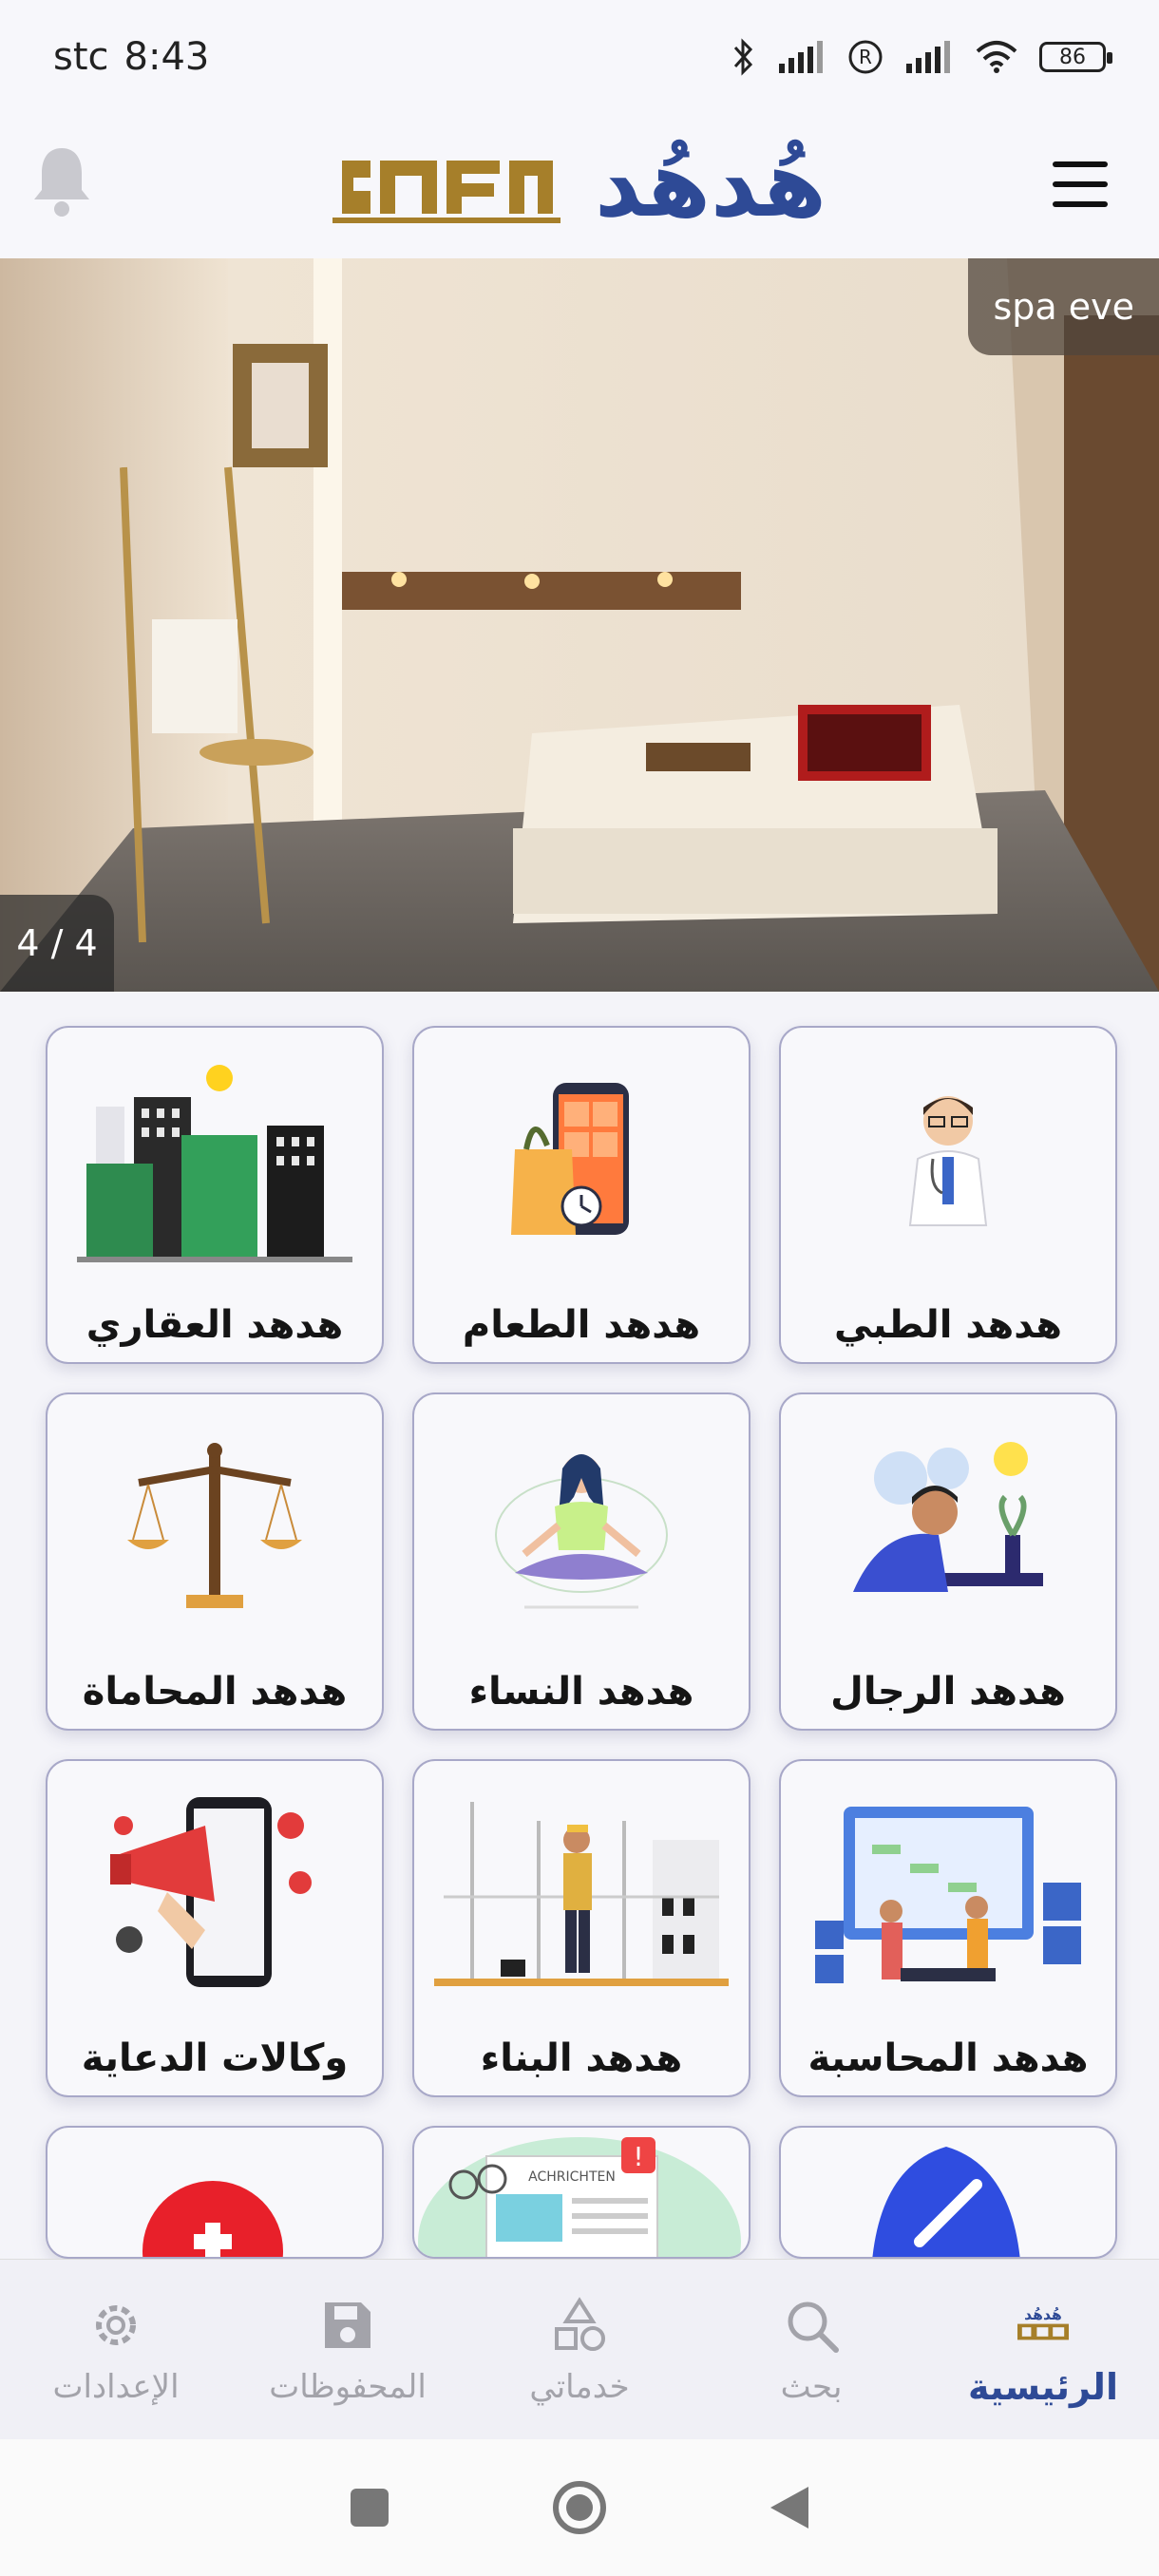 This screenshot has height=2576, width=1159. What do you see at coordinates (1043, 2387) in the screenshot?
I see `nav-label: الرئيسية` at bounding box center [1043, 2387].